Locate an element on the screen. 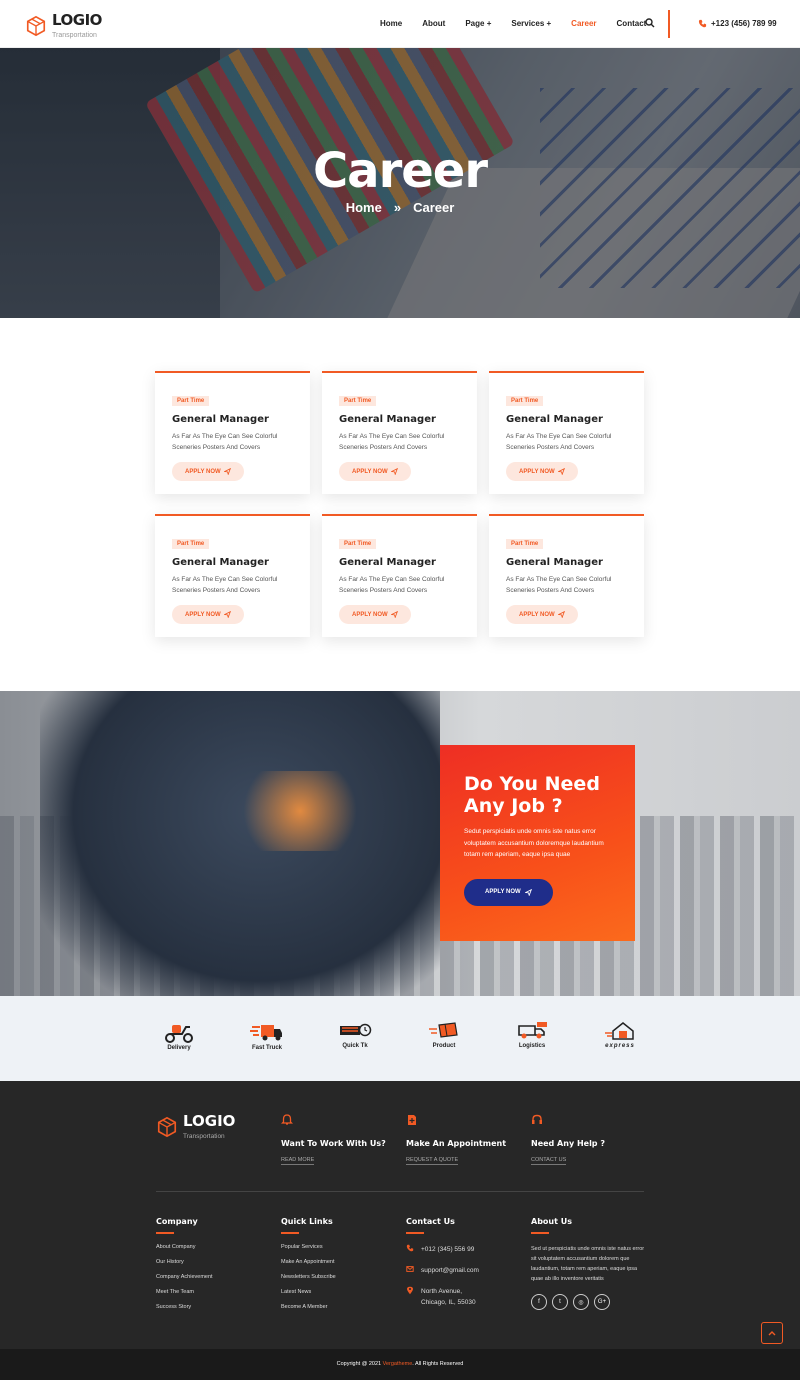 The image size is (800, 1380). footer-link: Newsletters Subscribe is located at coordinates (338, 1277).